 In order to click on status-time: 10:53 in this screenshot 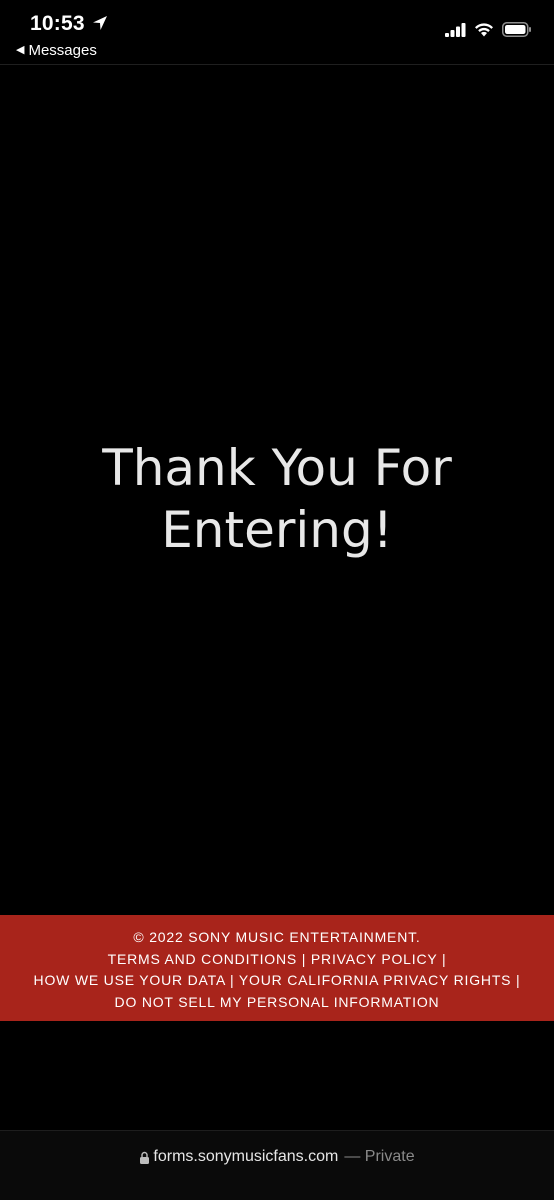, I will do `click(57, 23)`.